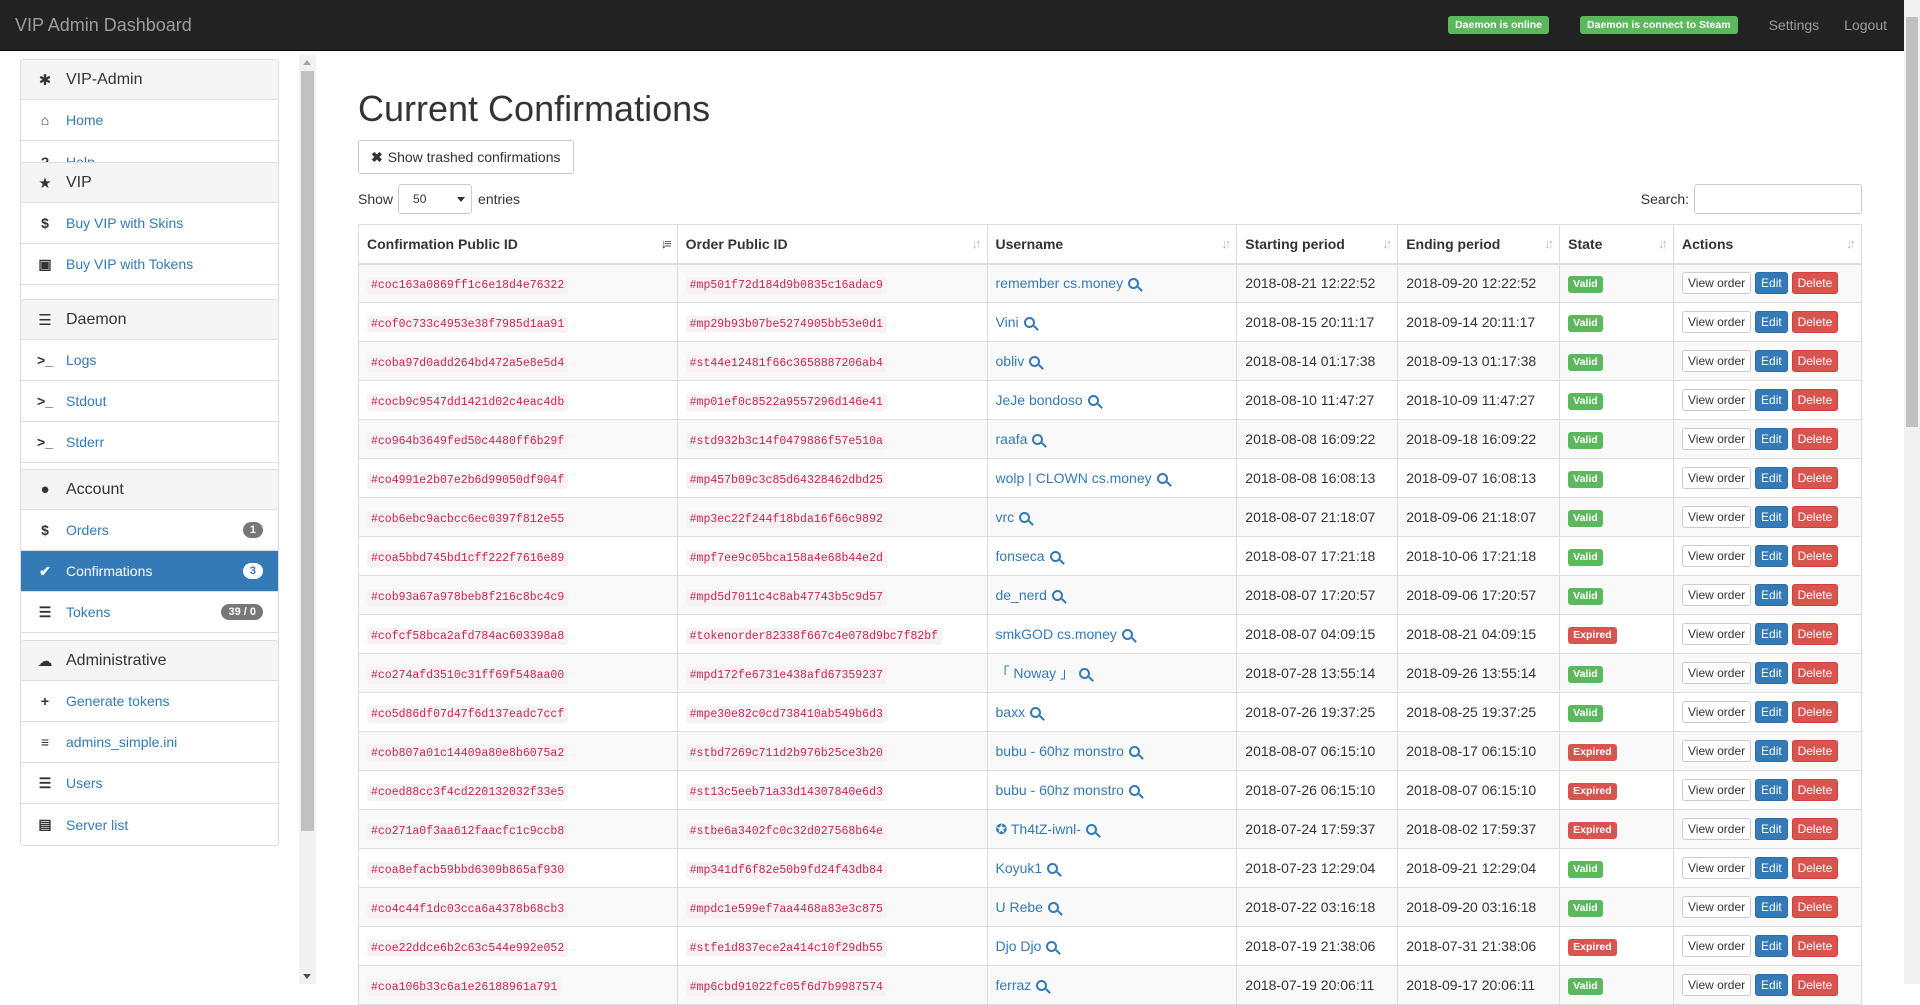  What do you see at coordinates (1074, 478) in the screenshot?
I see `username-link: wolp | CLOWN cs.money` at bounding box center [1074, 478].